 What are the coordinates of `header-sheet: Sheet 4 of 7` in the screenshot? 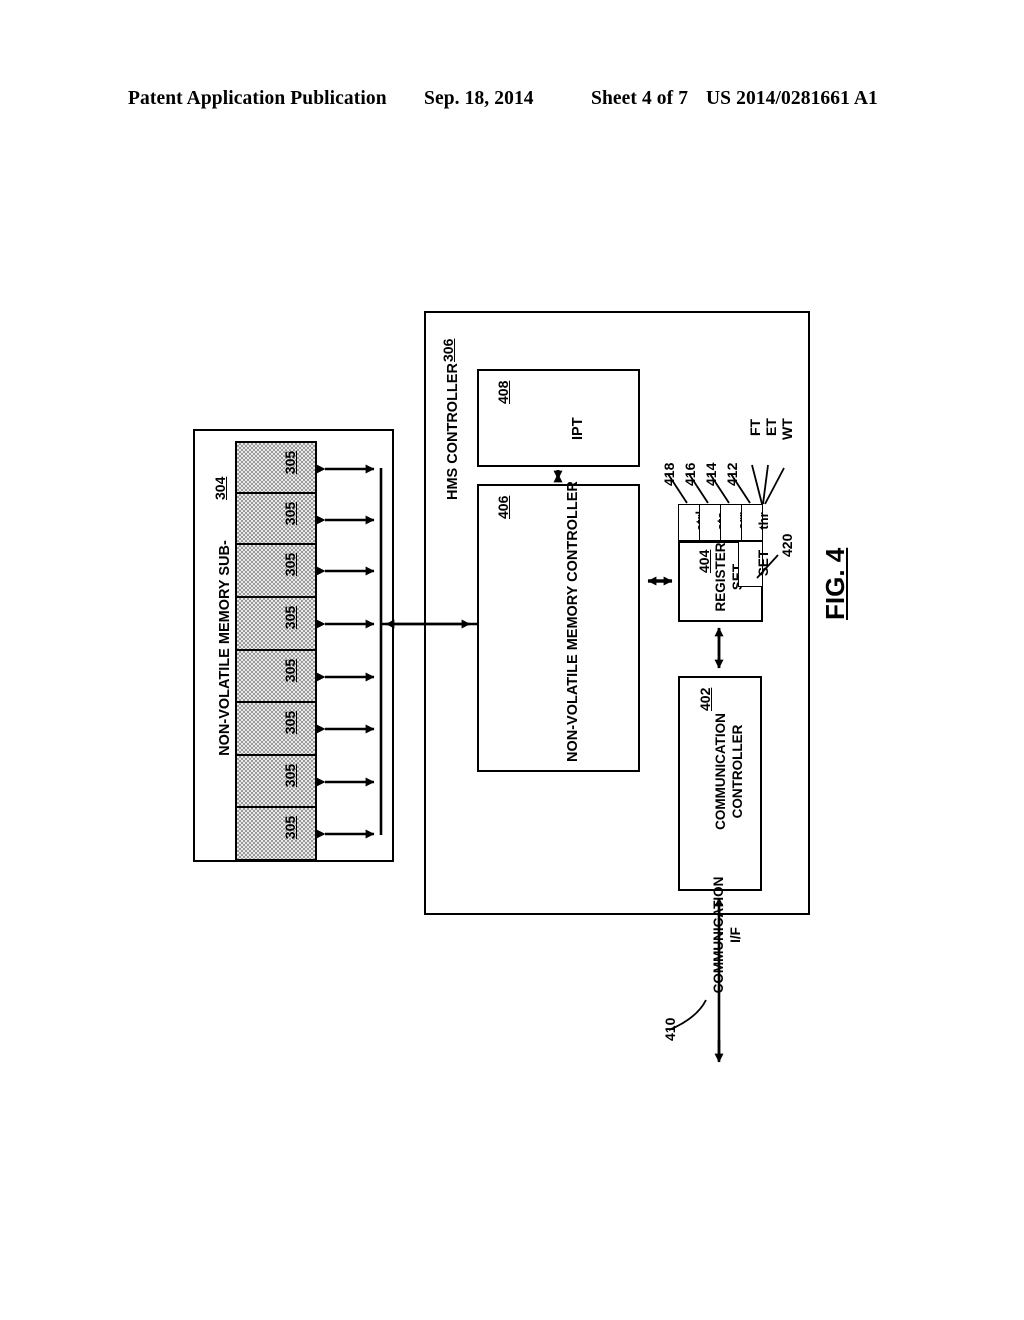 It's located at (640, 98).